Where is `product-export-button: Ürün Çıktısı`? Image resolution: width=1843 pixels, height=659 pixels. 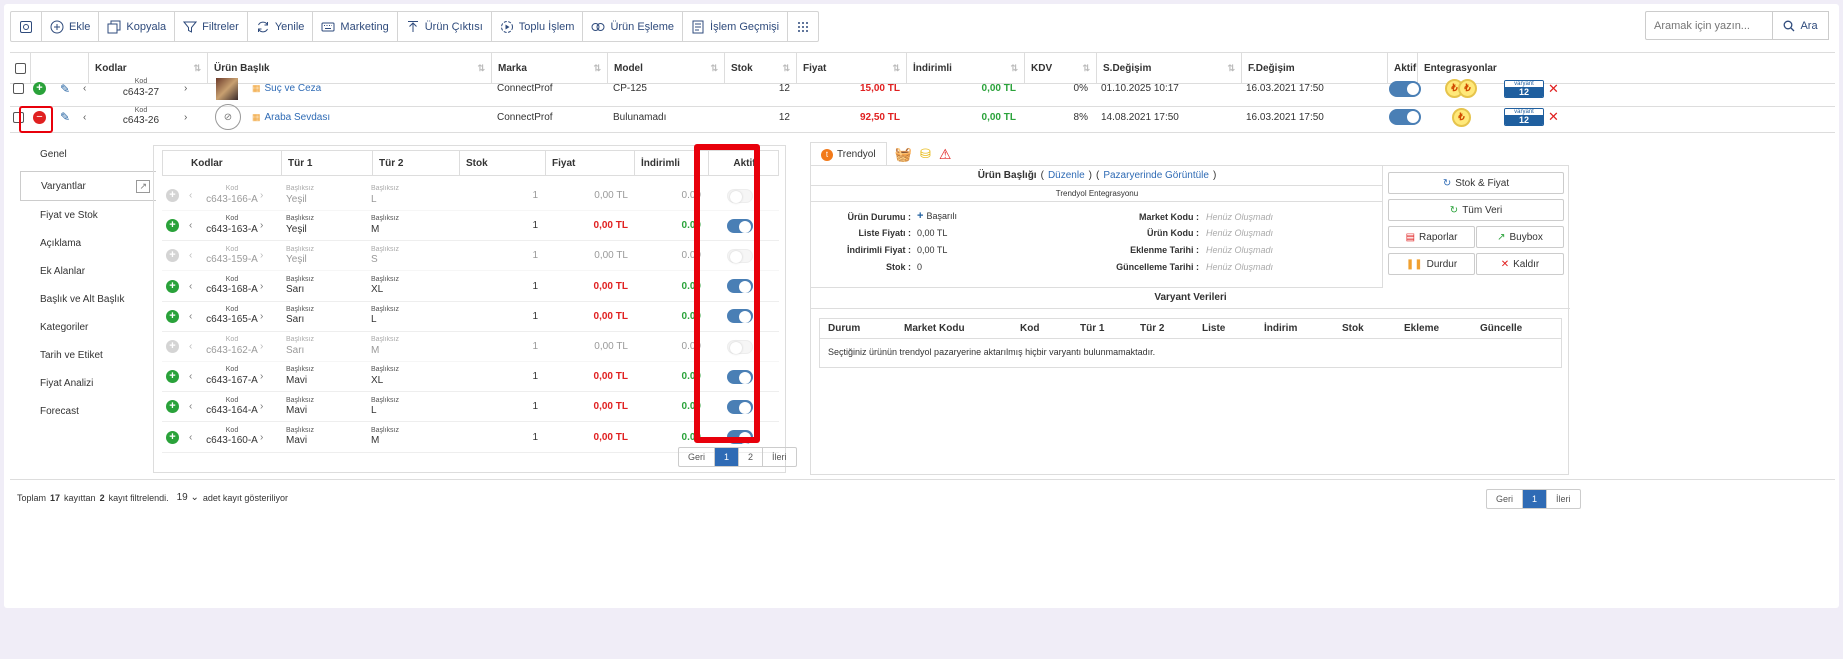
product-export-button: Ürün Çıktısı is located at coordinates (445, 26).